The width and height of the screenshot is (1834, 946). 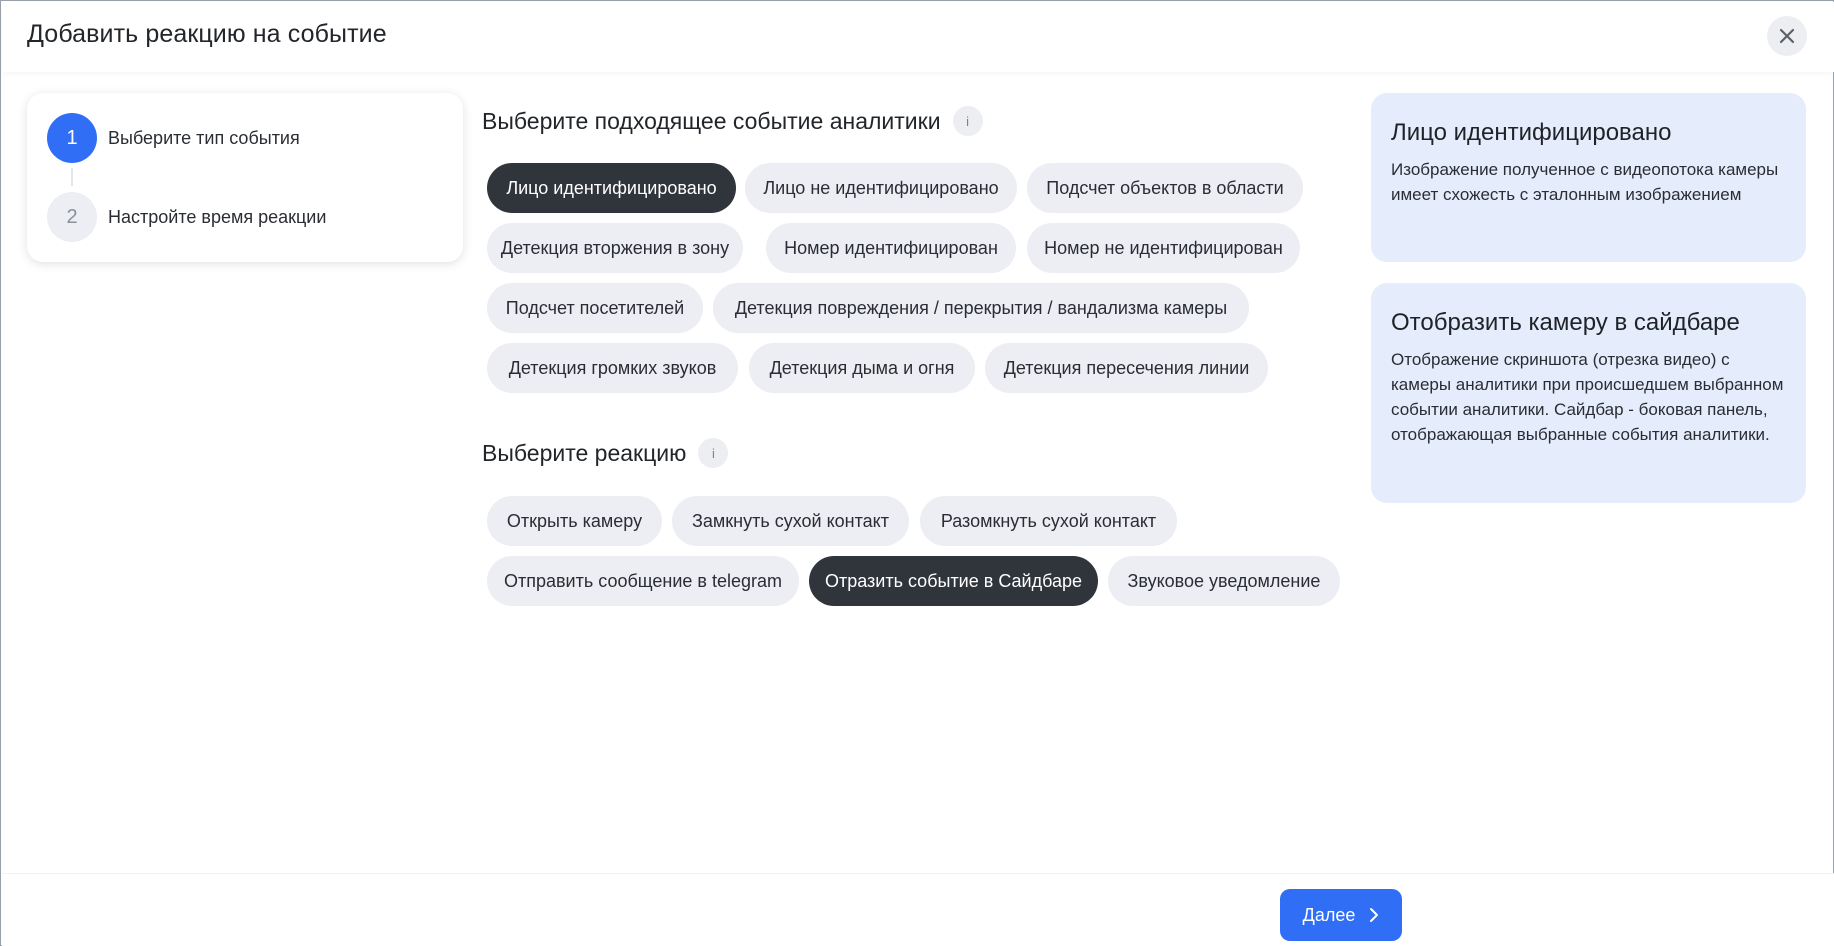 I want to click on step-1-label: Выберите тип события, so click(x=204, y=137).